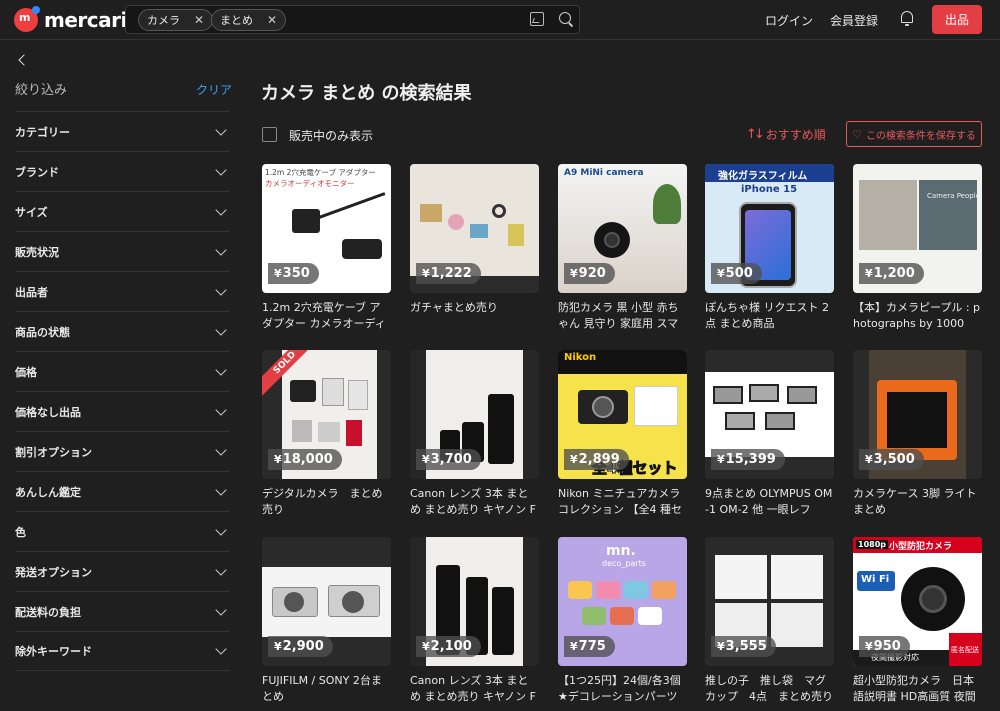  I want to click on item-card: SOLD ¥18,000 デジタルカメラ まとめ売り, so click(326, 434).